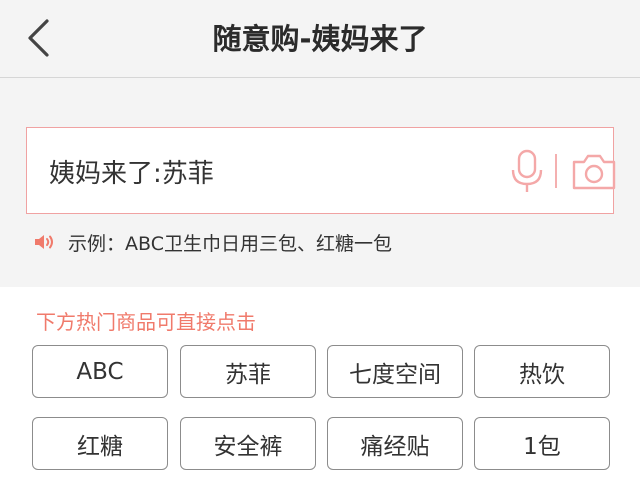 Image resolution: width=640 pixels, height=478 pixels. What do you see at coordinates (542, 443) in the screenshot?
I see `hot-tag-one-pack: 1包` at bounding box center [542, 443].